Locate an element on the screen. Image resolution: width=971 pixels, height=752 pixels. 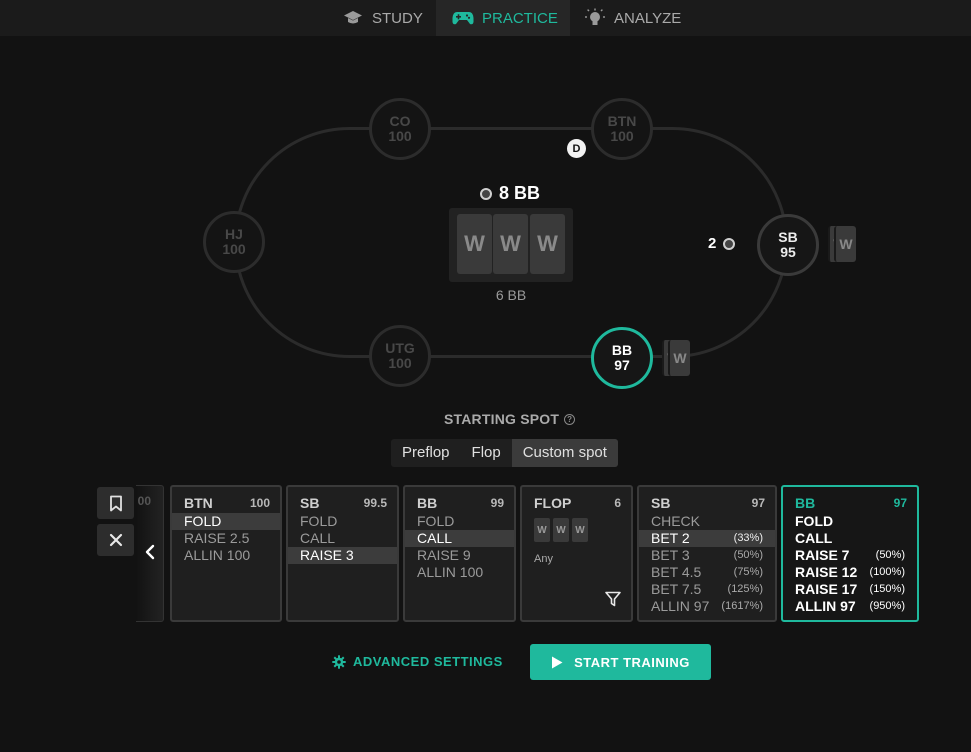
seat-bb-hero: BB 97 is located at coordinates (622, 358).